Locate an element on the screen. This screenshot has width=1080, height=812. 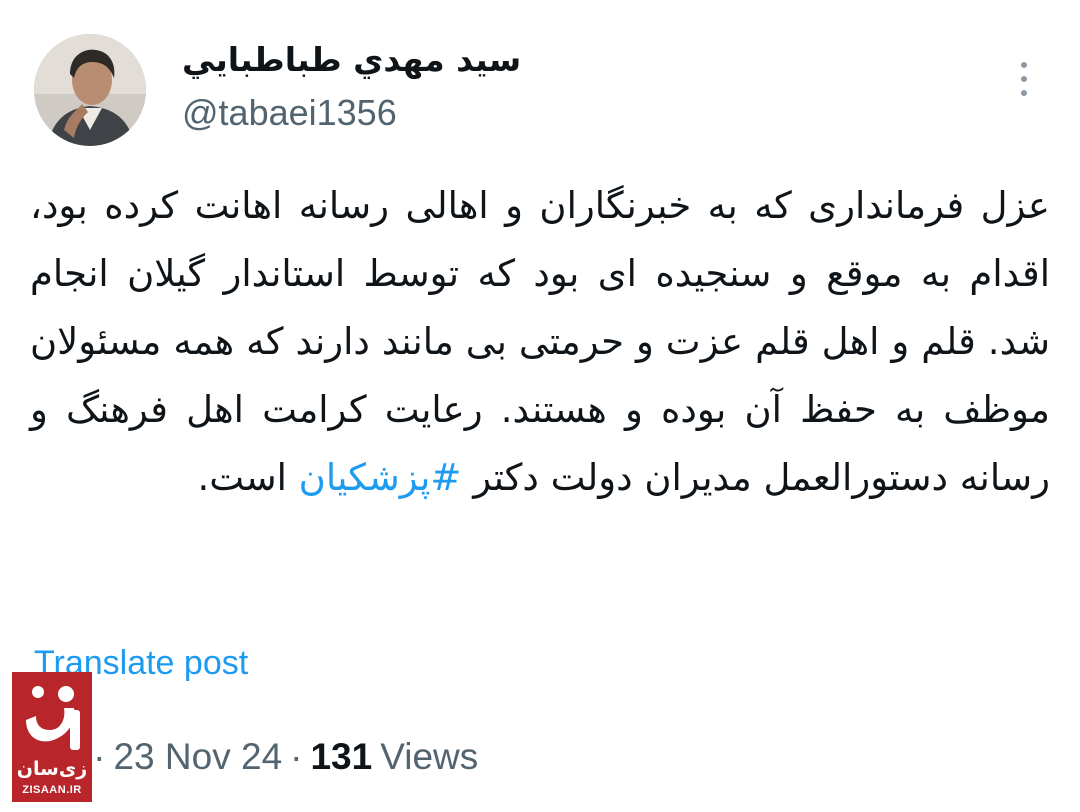
tweet-date: 23 Nov 24 is located at coordinates (197, 757).